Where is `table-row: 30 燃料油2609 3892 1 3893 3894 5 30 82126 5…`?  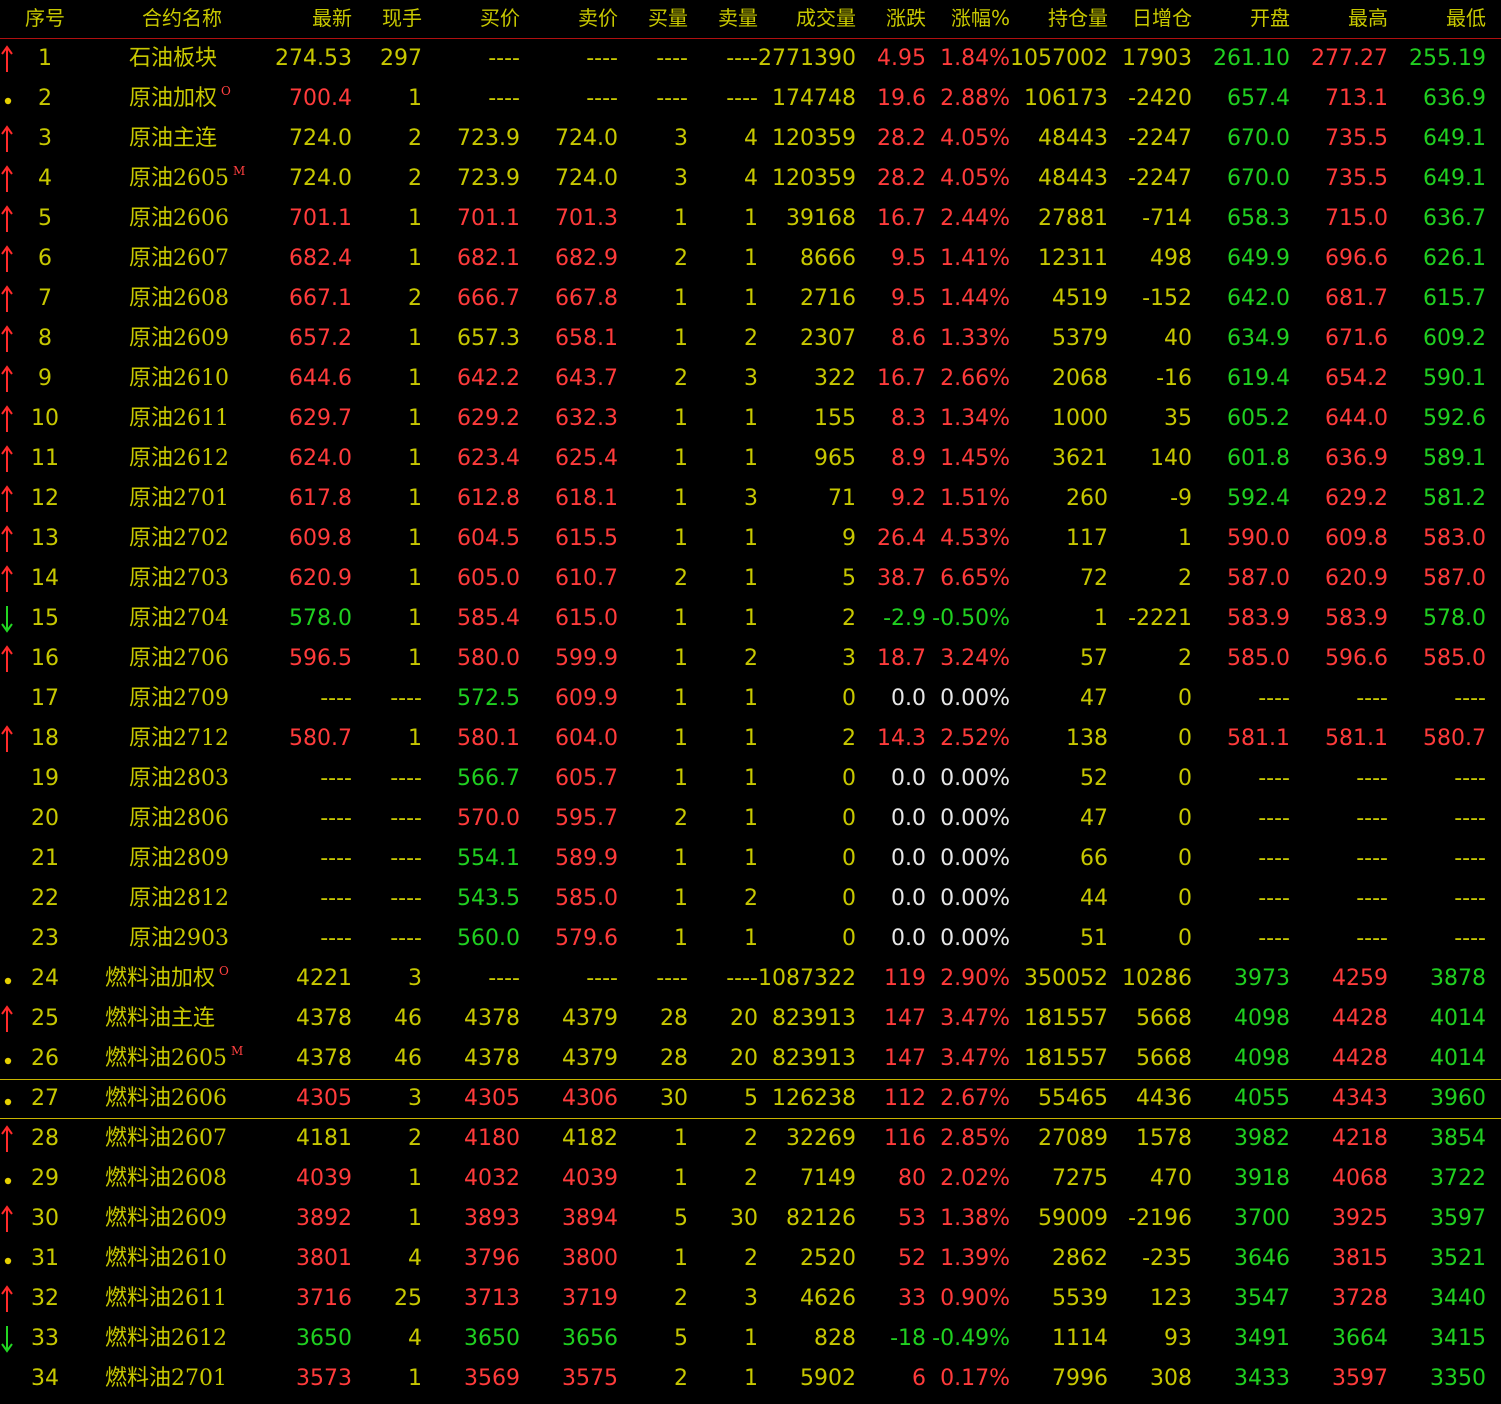 table-row: 30 燃料油2609 3892 1 3893 3894 5 30 82126 5… is located at coordinates (750, 1219).